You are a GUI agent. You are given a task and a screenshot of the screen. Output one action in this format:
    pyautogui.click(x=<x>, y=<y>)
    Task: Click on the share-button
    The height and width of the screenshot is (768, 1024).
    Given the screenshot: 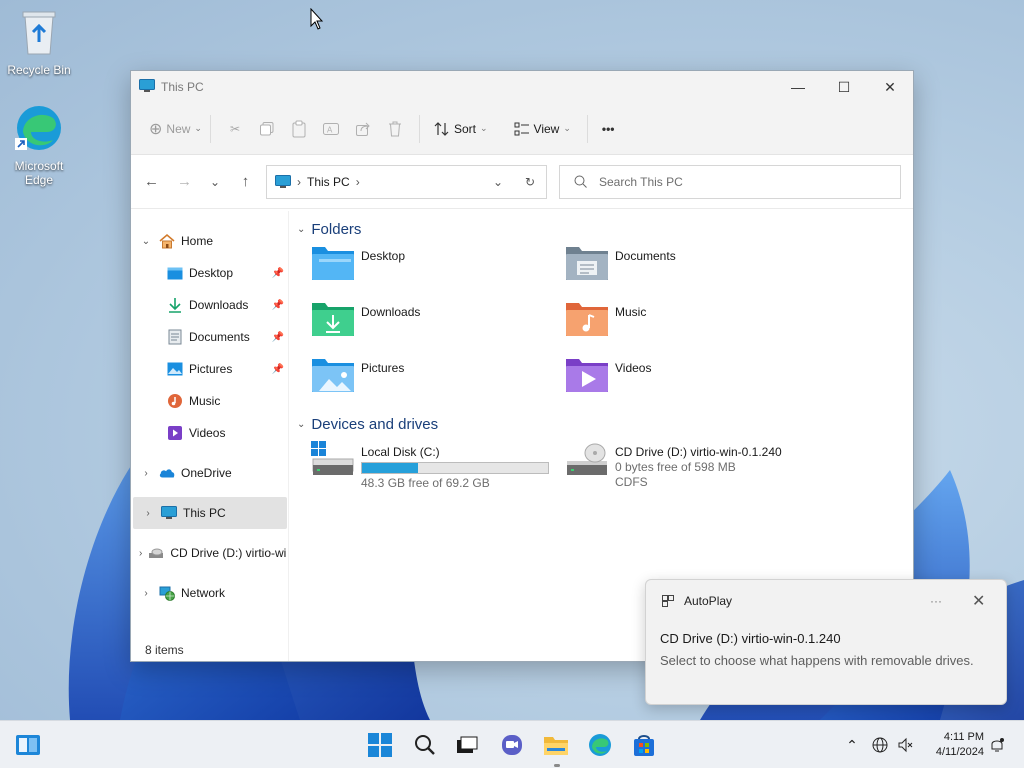 What is the action you would take?
    pyautogui.click(x=363, y=129)
    